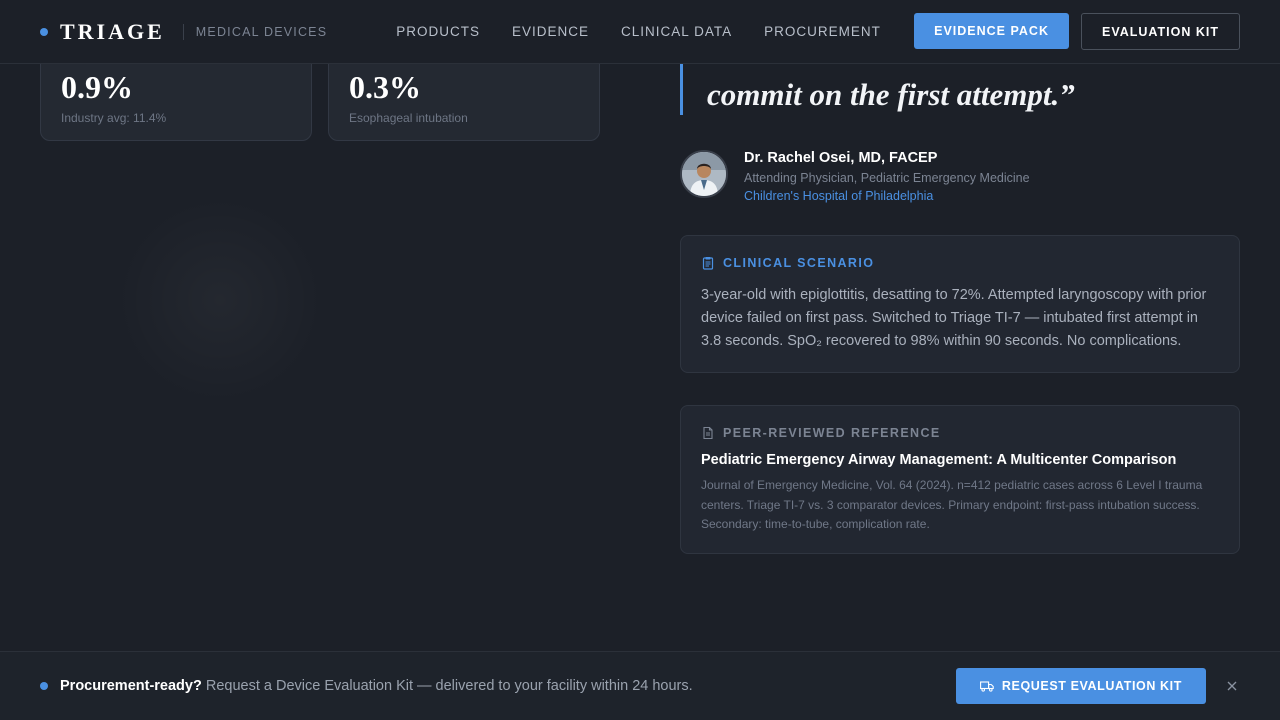 This screenshot has height=720, width=1280. I want to click on nav-clinical-data: CLINICAL DATA, so click(676, 31).